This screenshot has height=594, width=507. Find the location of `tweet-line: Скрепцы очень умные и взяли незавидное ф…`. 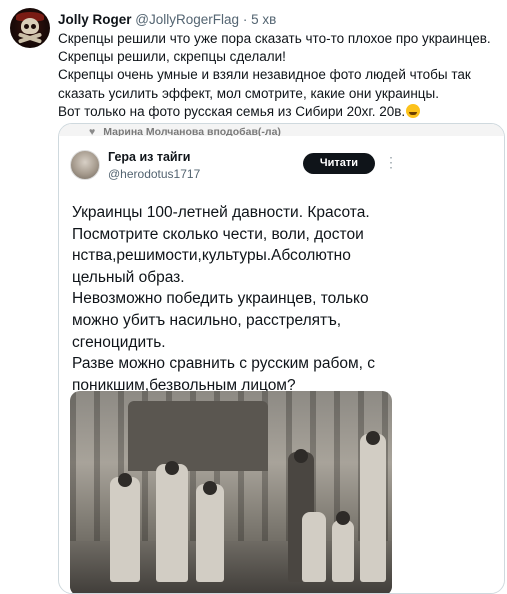

tweet-line: Скрепцы очень умные и взяли незавидное ф… is located at coordinates (264, 75).